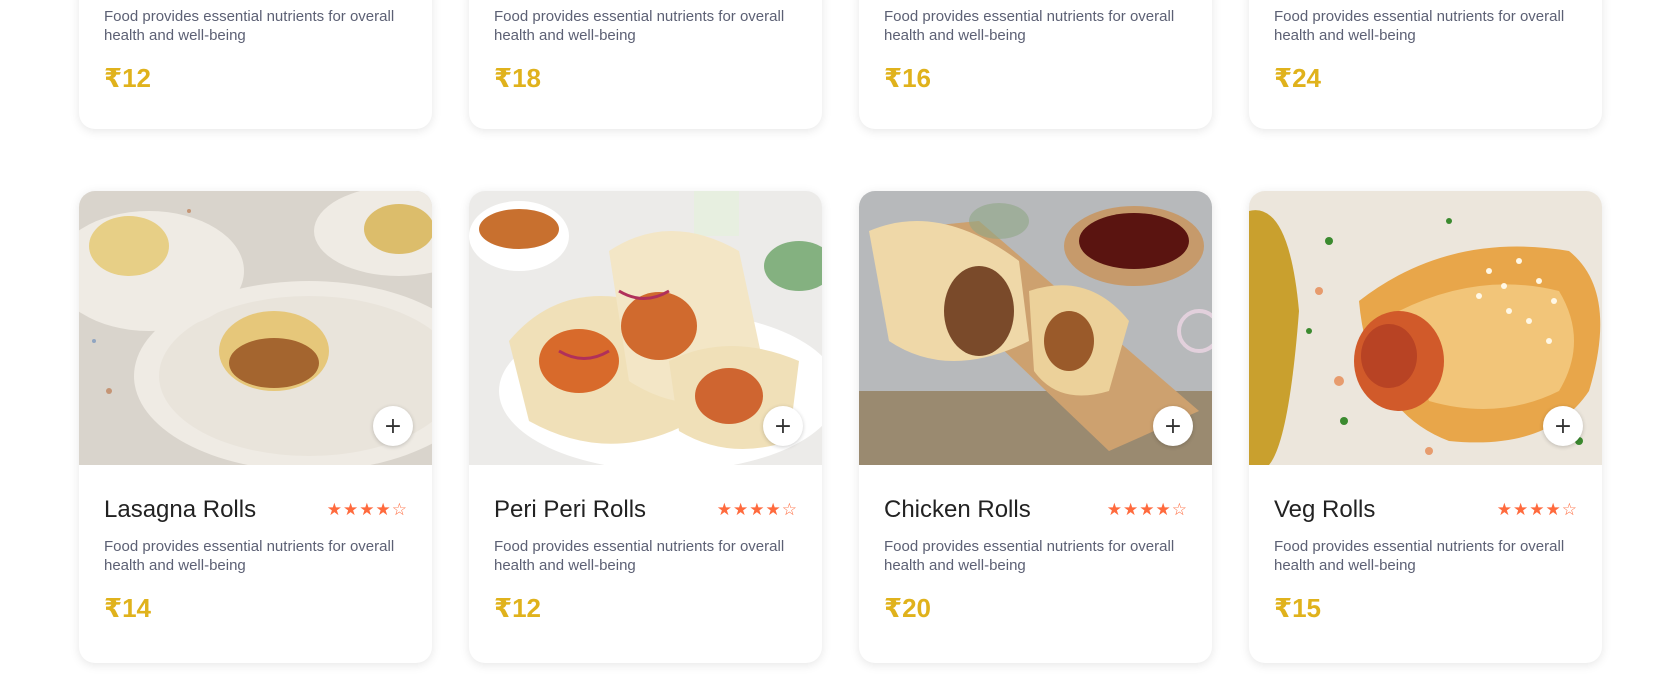 This screenshot has height=697, width=1675. Describe the element at coordinates (908, 608) in the screenshot. I see `food-price: ₹20` at that location.